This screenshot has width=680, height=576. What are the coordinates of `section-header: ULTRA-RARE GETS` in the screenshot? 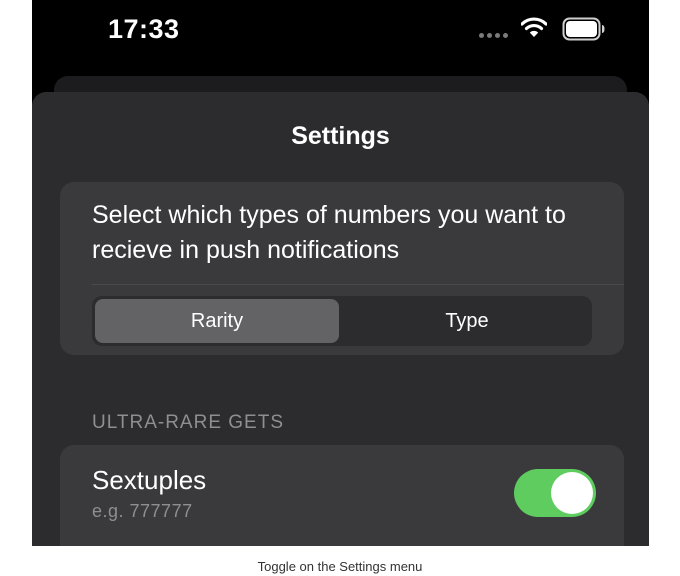 It's located at (188, 422).